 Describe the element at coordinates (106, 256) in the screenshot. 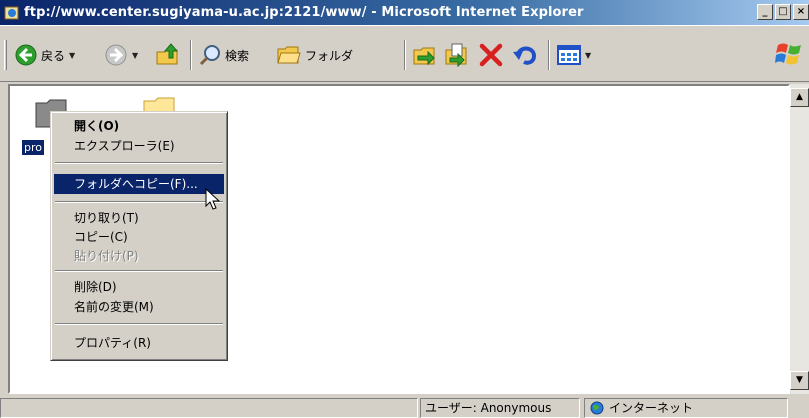

I see `menu-item-paste: 貼り付け(P)` at that location.